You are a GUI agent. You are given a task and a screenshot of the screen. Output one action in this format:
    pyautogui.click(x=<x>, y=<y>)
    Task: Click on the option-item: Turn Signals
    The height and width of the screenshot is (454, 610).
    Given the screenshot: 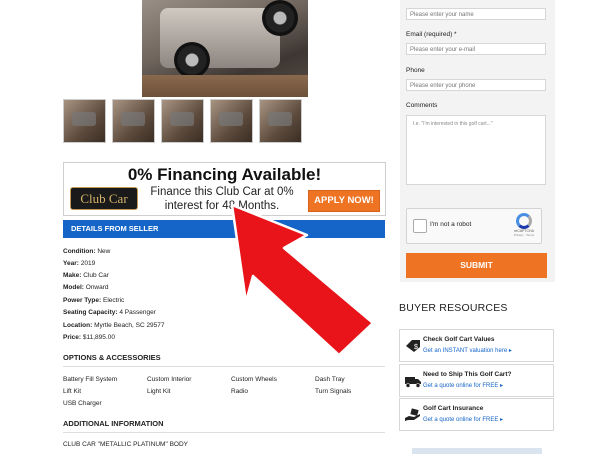 What is the action you would take?
    pyautogui.click(x=333, y=391)
    